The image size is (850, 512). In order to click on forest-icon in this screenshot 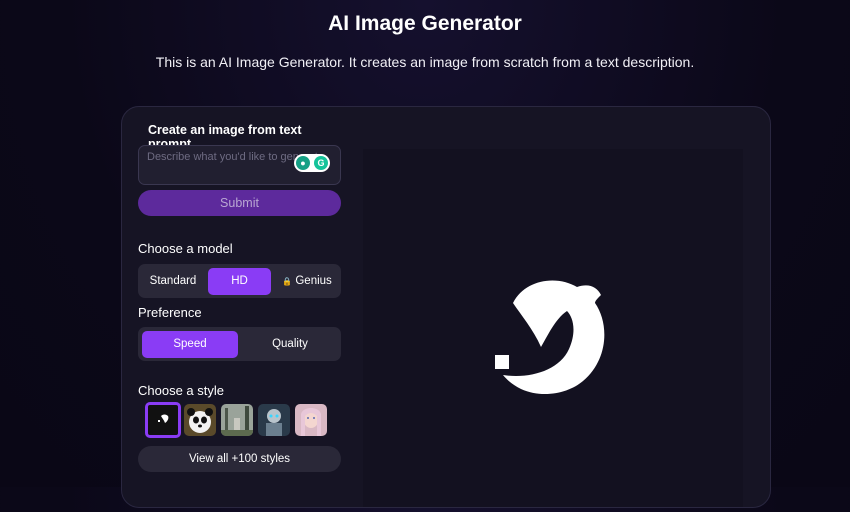, I will do `click(237, 420)`.